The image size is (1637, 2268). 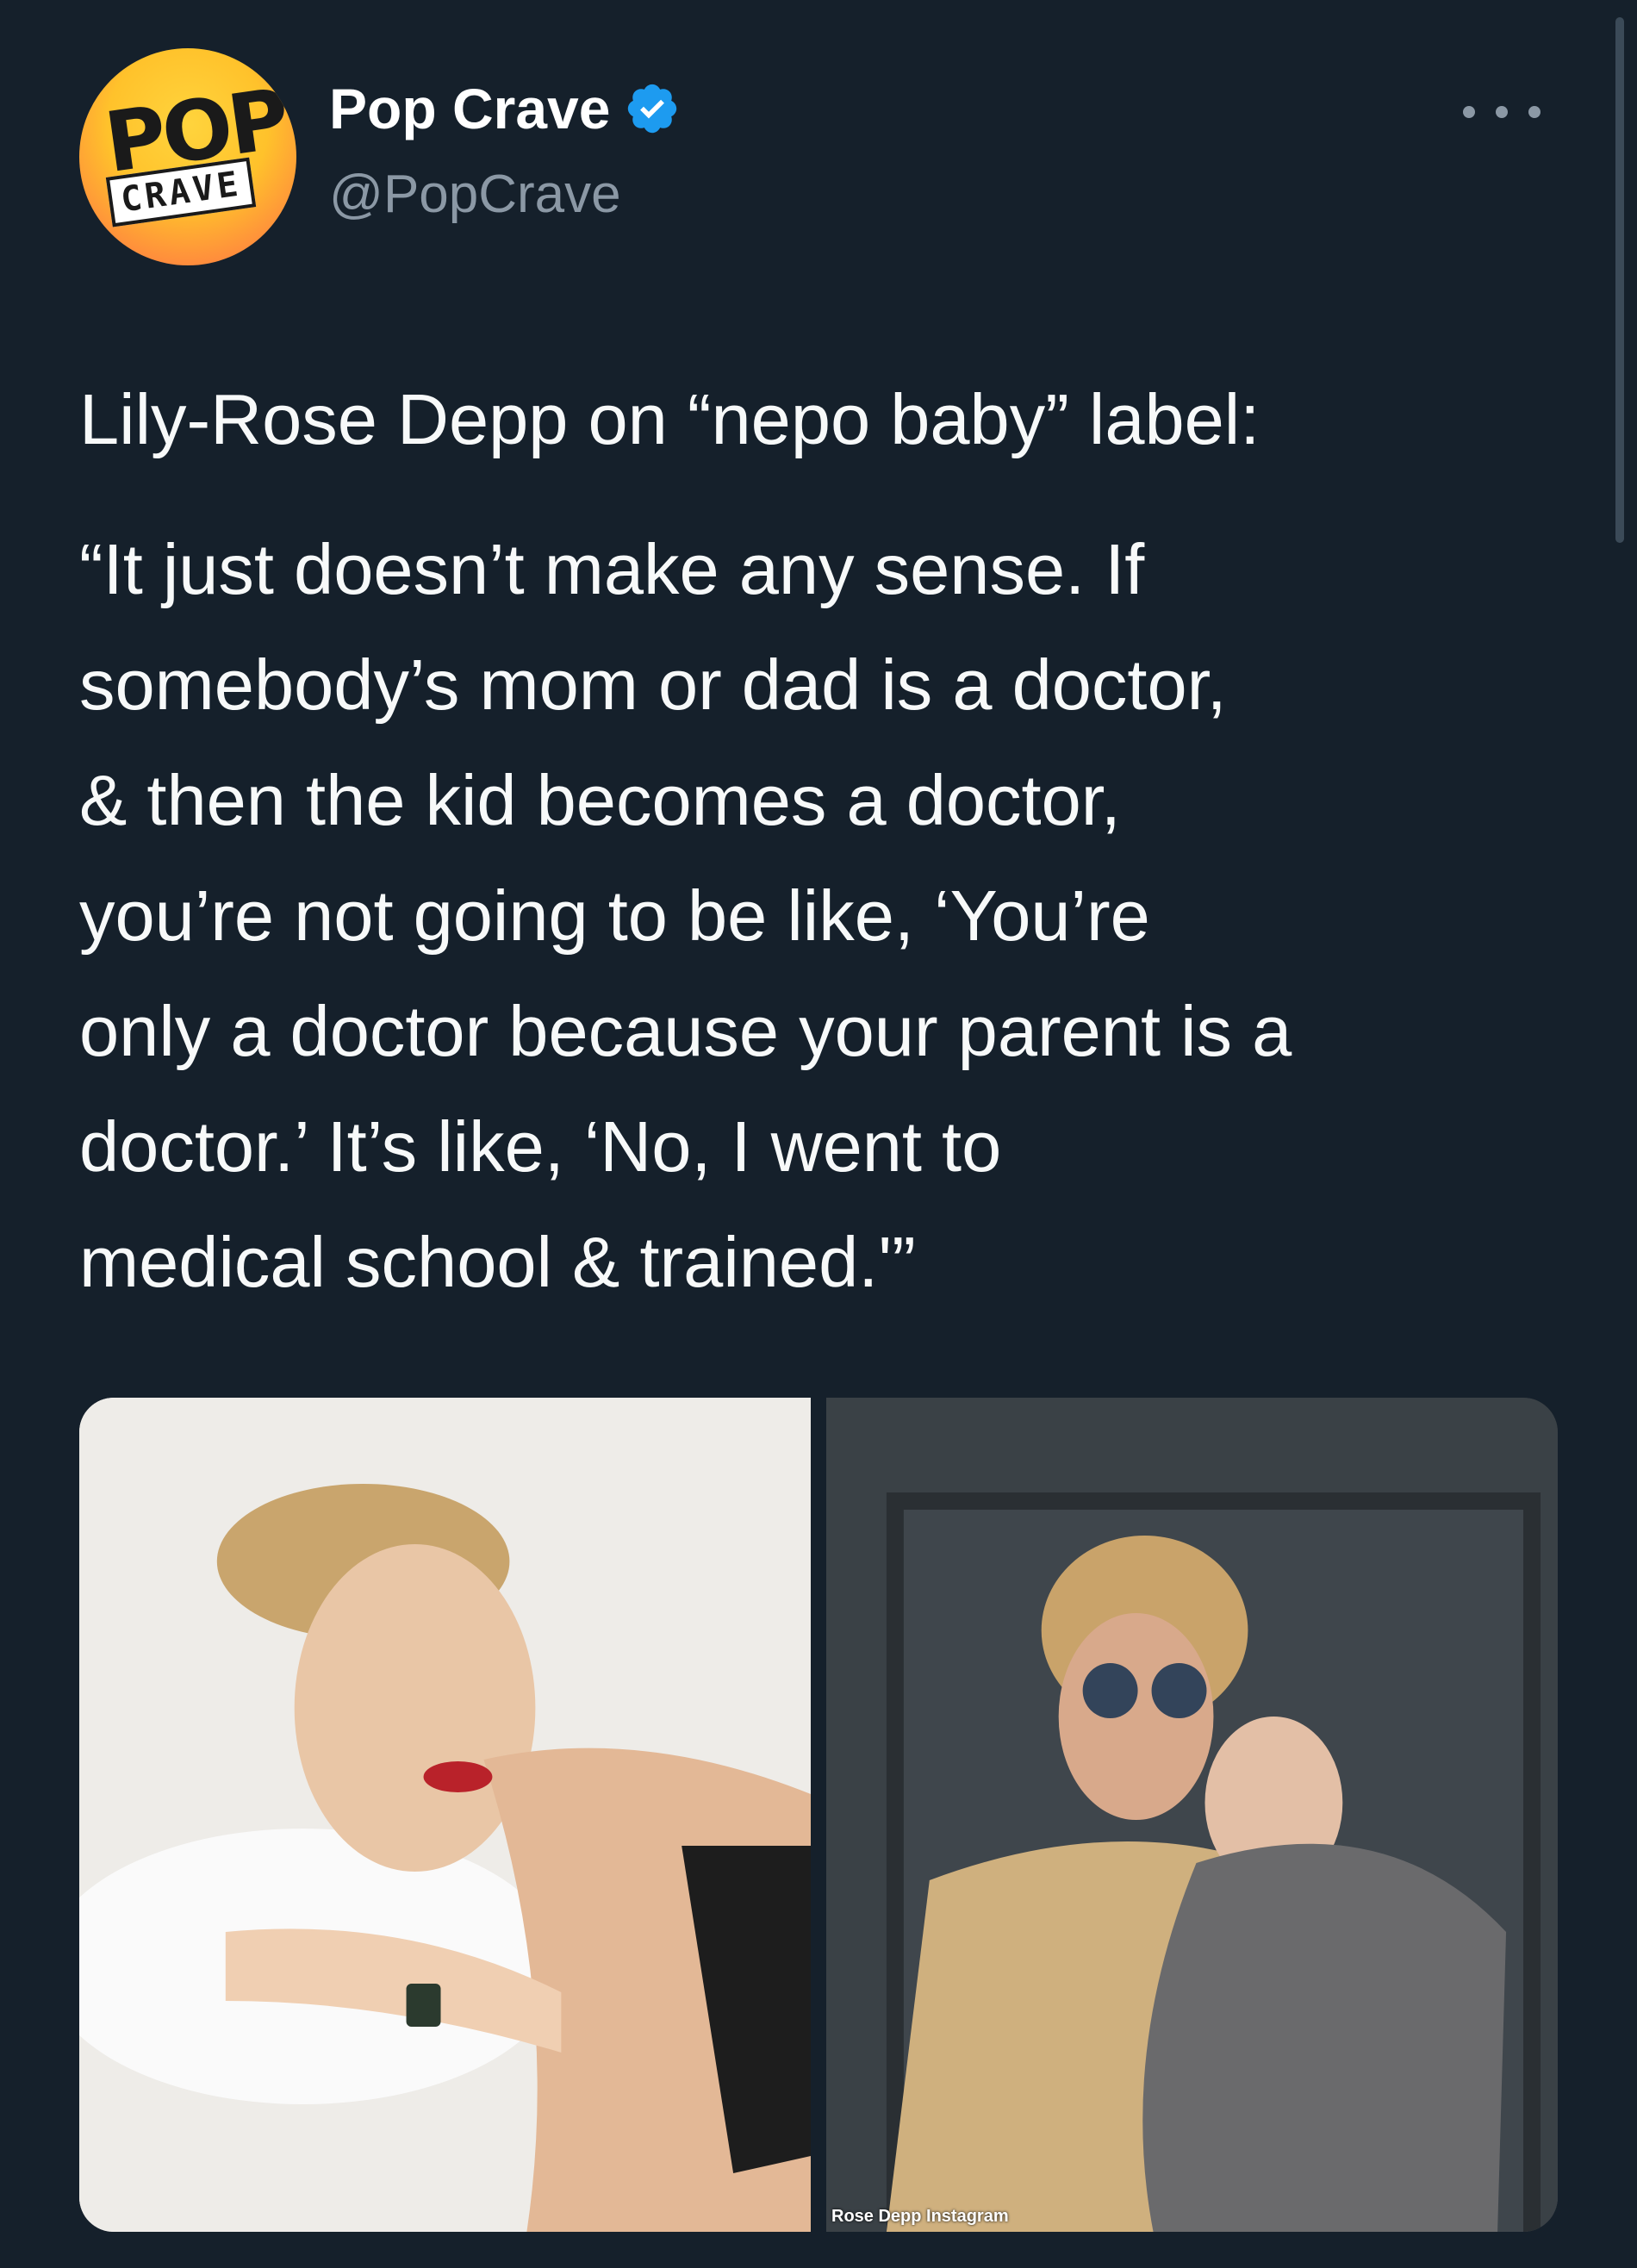 What do you see at coordinates (652, 109) in the screenshot?
I see `verified-badge-icon` at bounding box center [652, 109].